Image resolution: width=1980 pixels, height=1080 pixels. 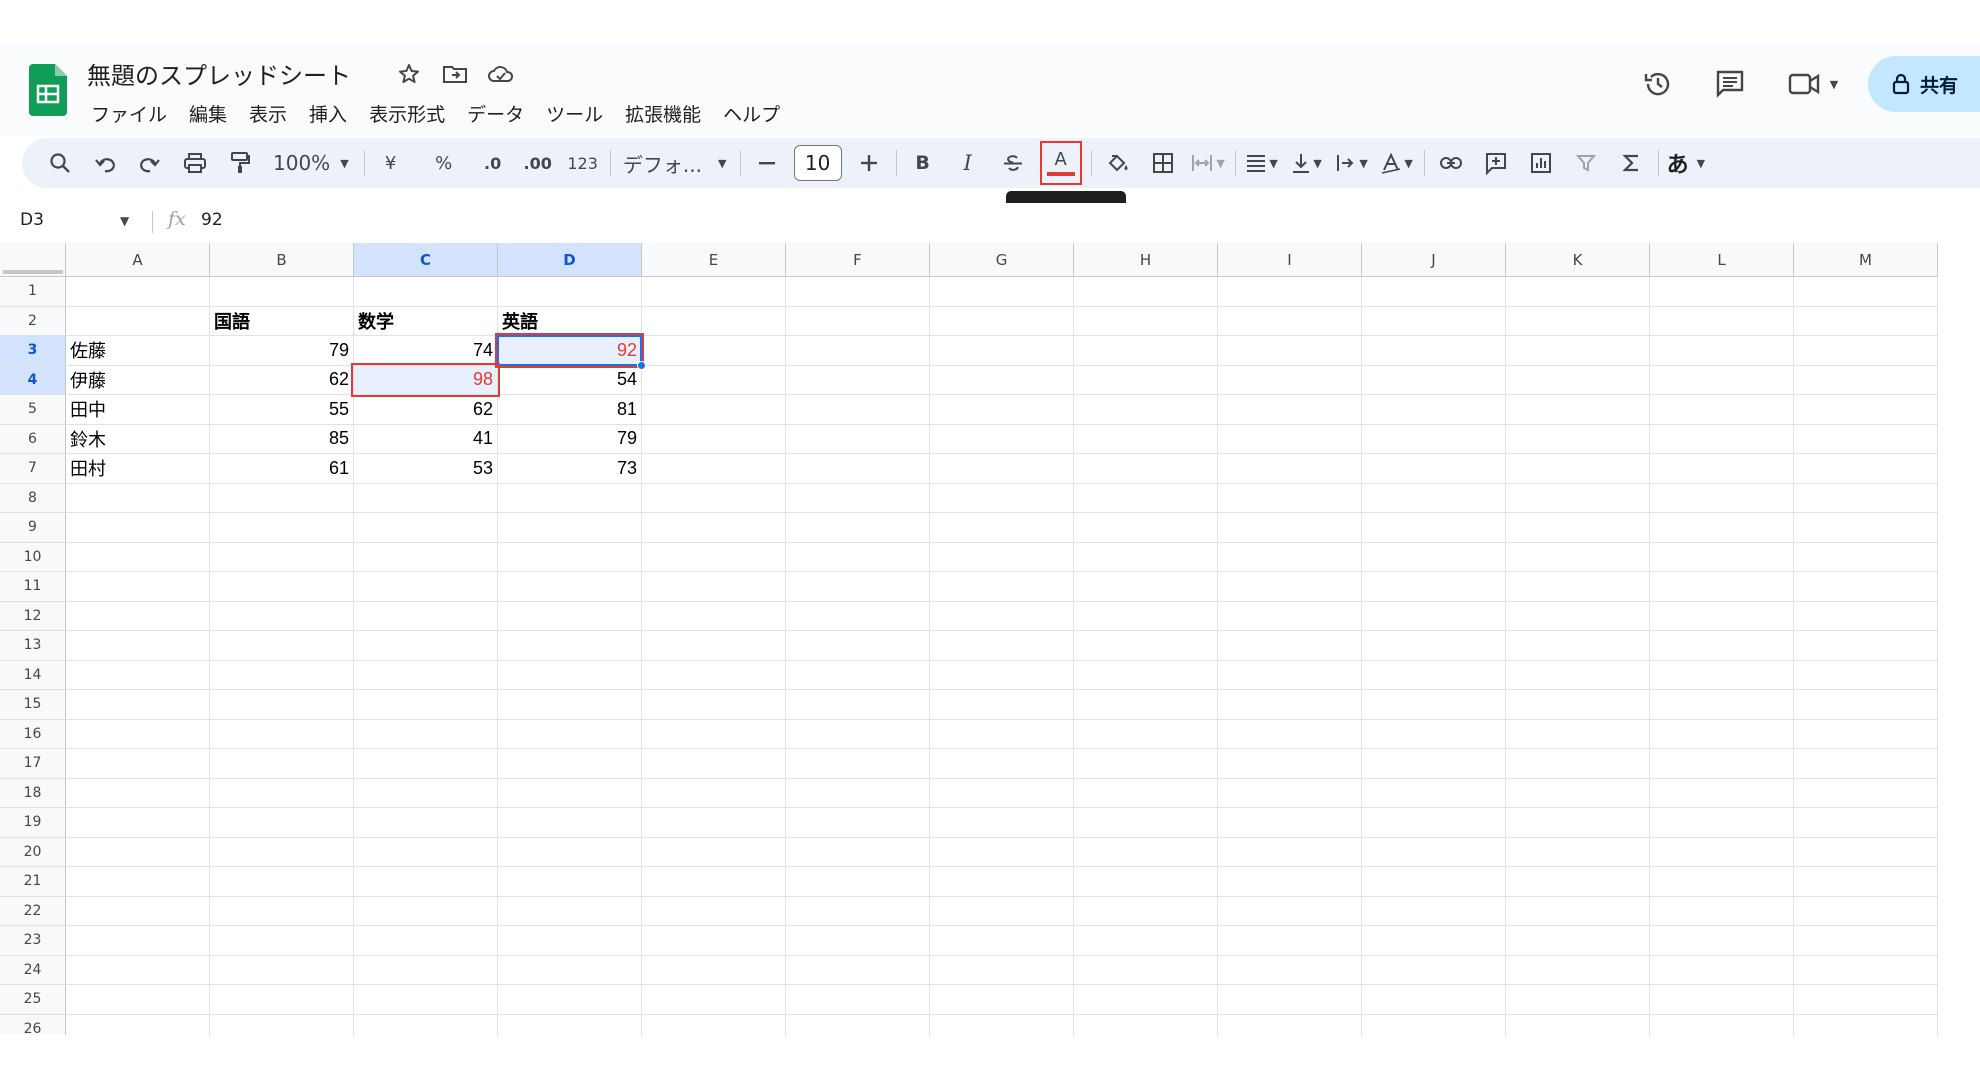 I want to click on cell-L16, so click(x=1722, y=734).